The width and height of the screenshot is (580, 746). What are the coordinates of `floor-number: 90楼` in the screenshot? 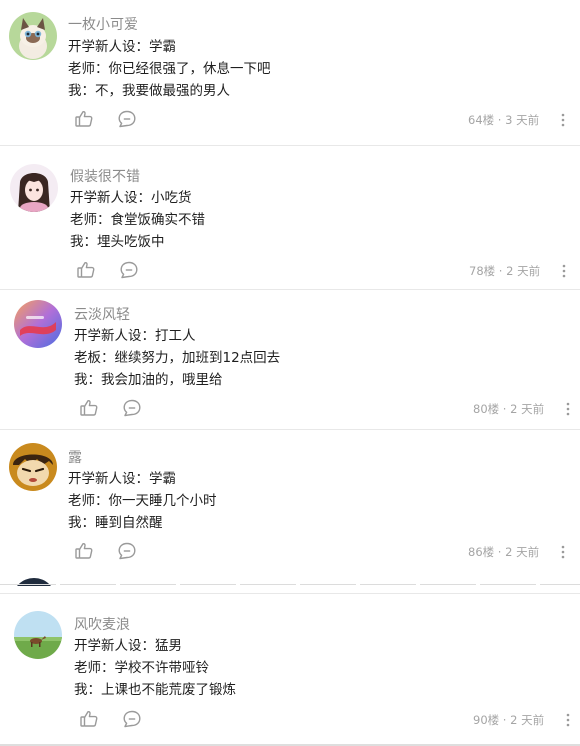 It's located at (486, 720).